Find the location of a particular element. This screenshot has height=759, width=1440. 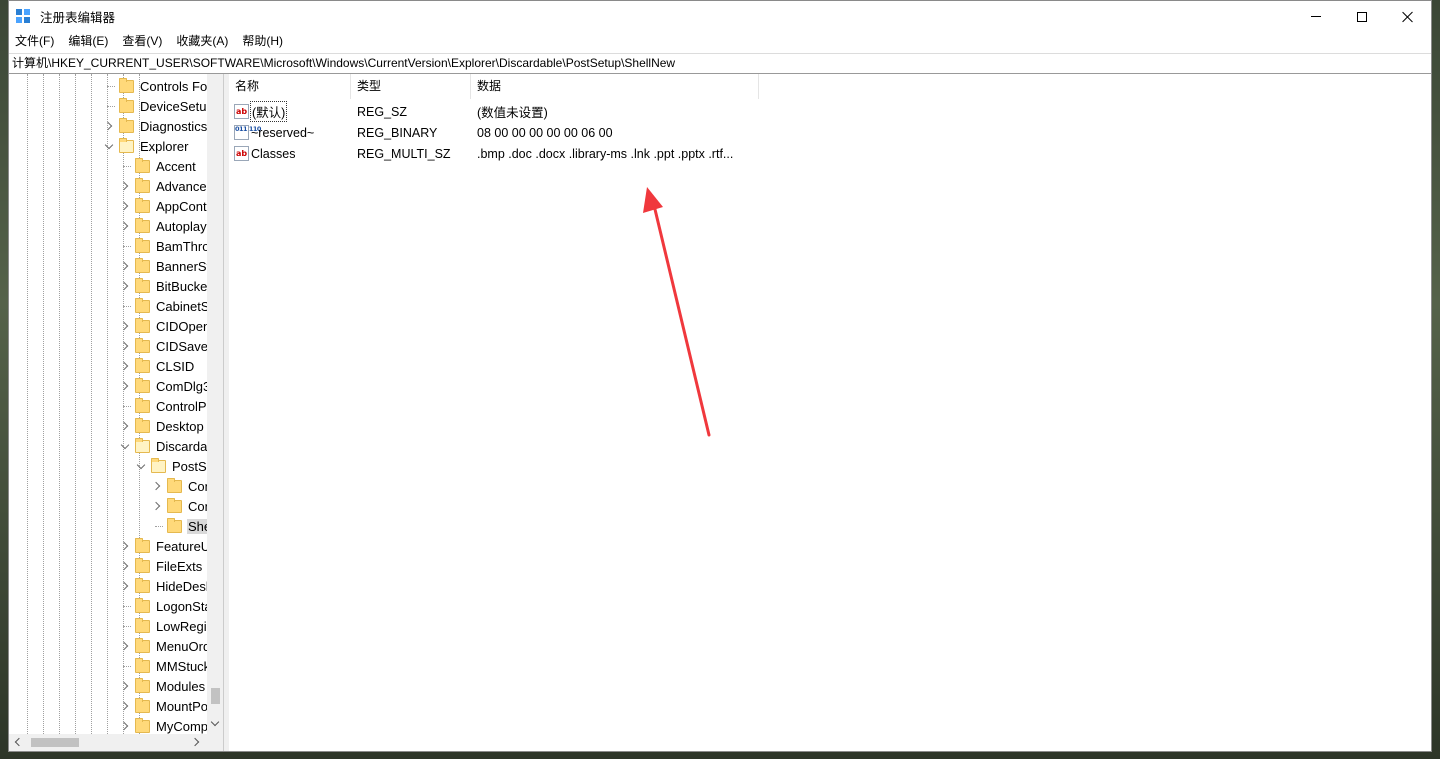

annotation-arrow is located at coordinates (677, 312).